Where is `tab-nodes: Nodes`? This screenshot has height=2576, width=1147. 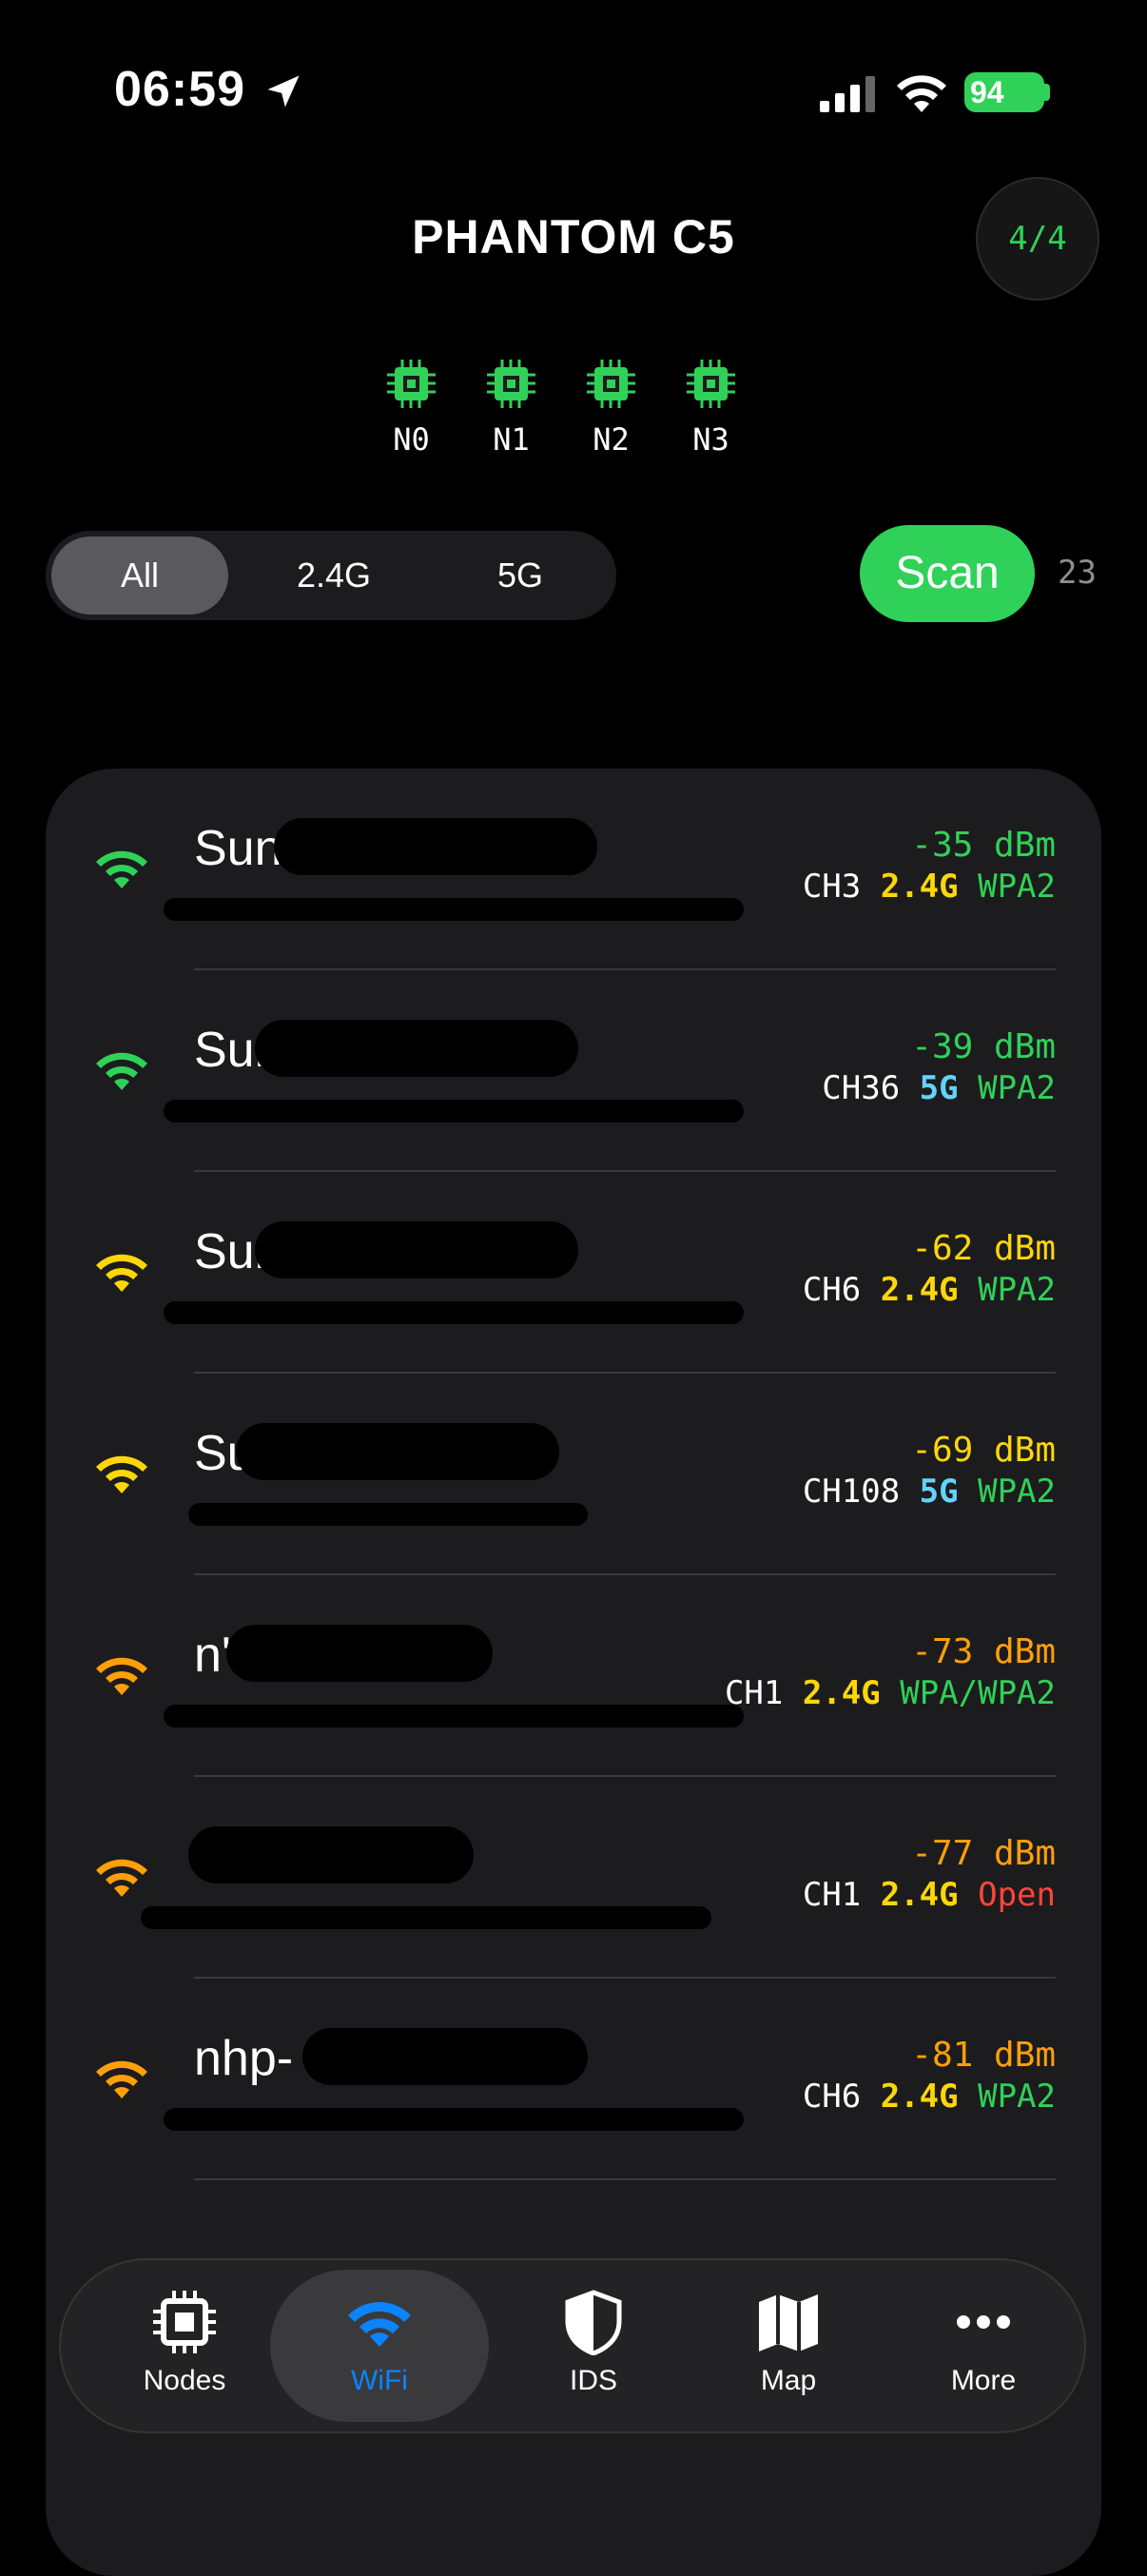
tab-nodes: Nodes is located at coordinates (184, 2346).